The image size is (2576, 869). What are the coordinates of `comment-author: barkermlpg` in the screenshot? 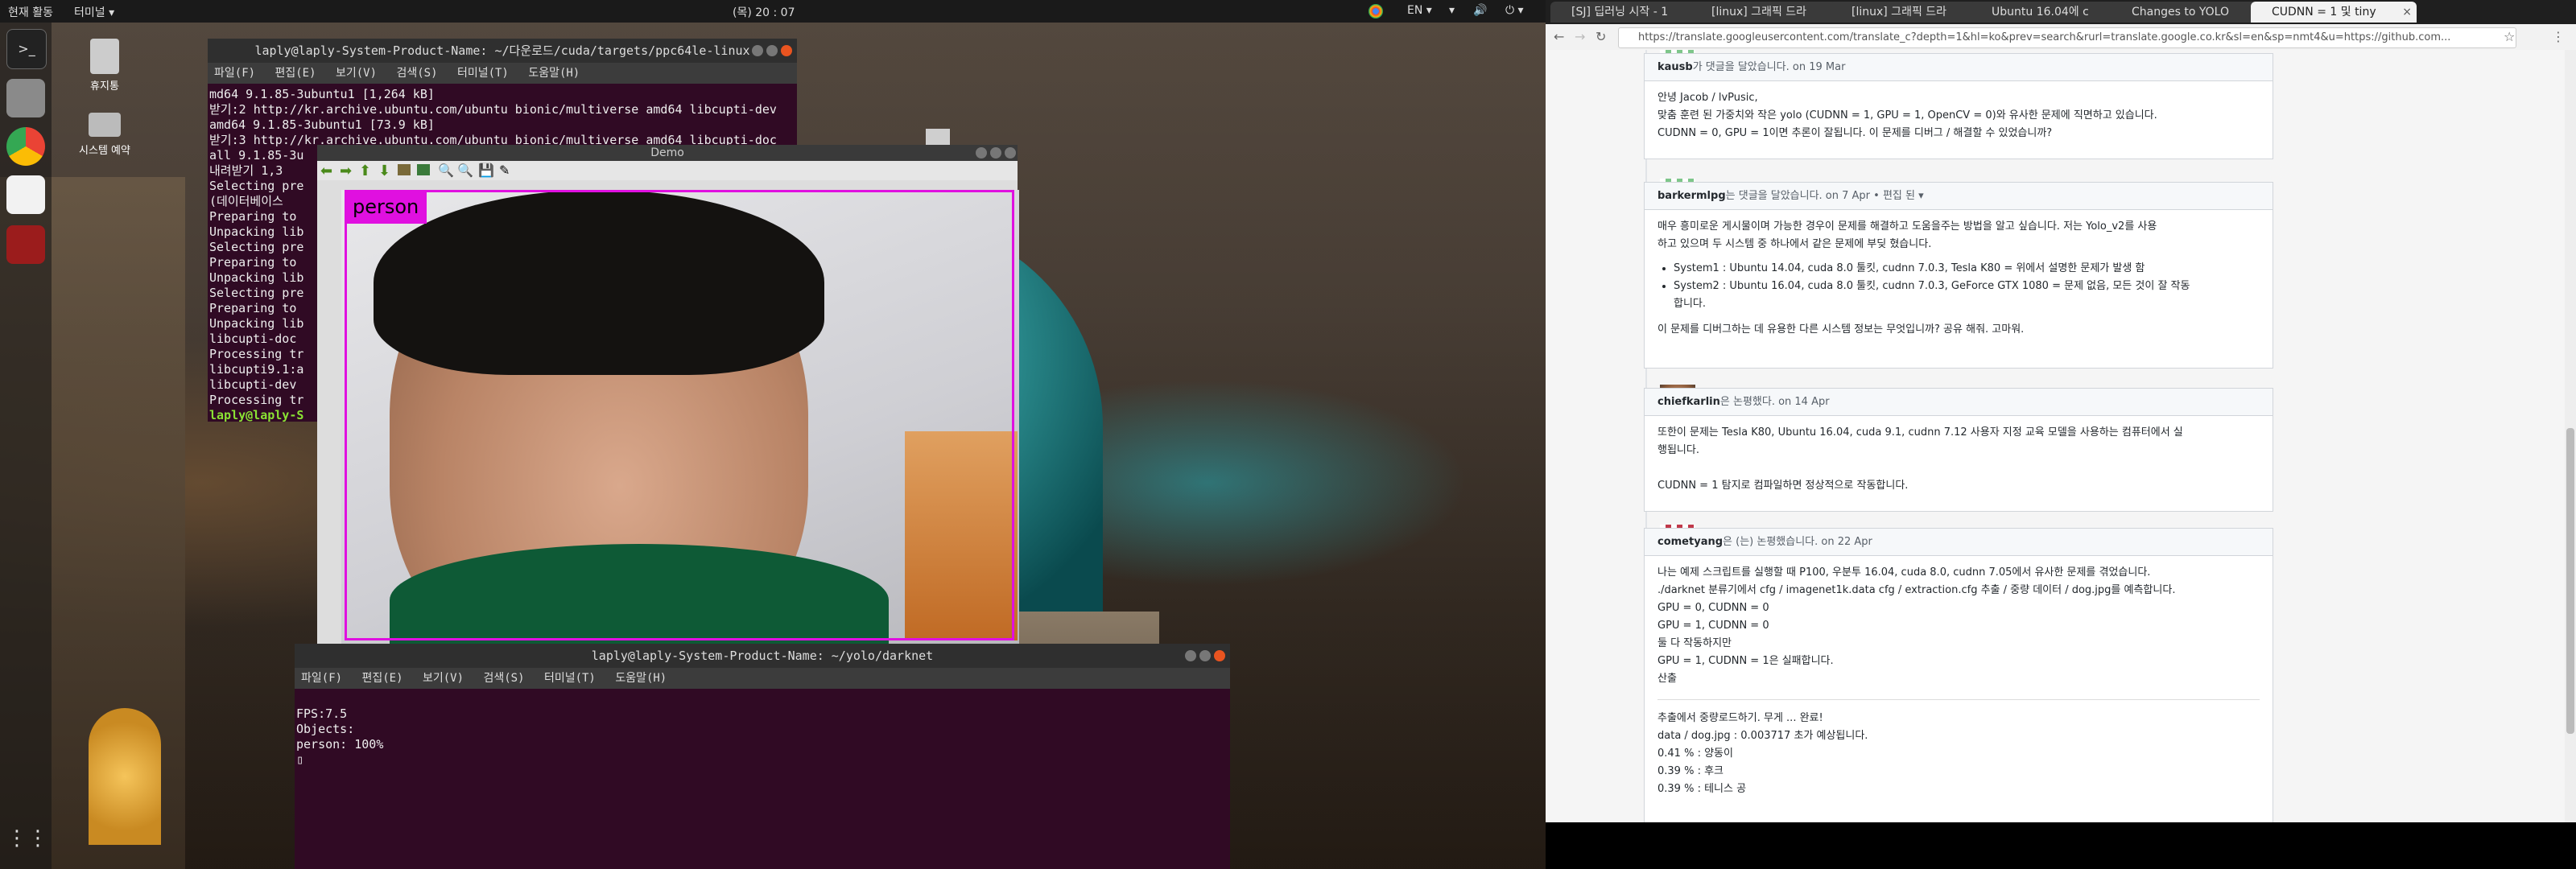 It's located at (1691, 196).